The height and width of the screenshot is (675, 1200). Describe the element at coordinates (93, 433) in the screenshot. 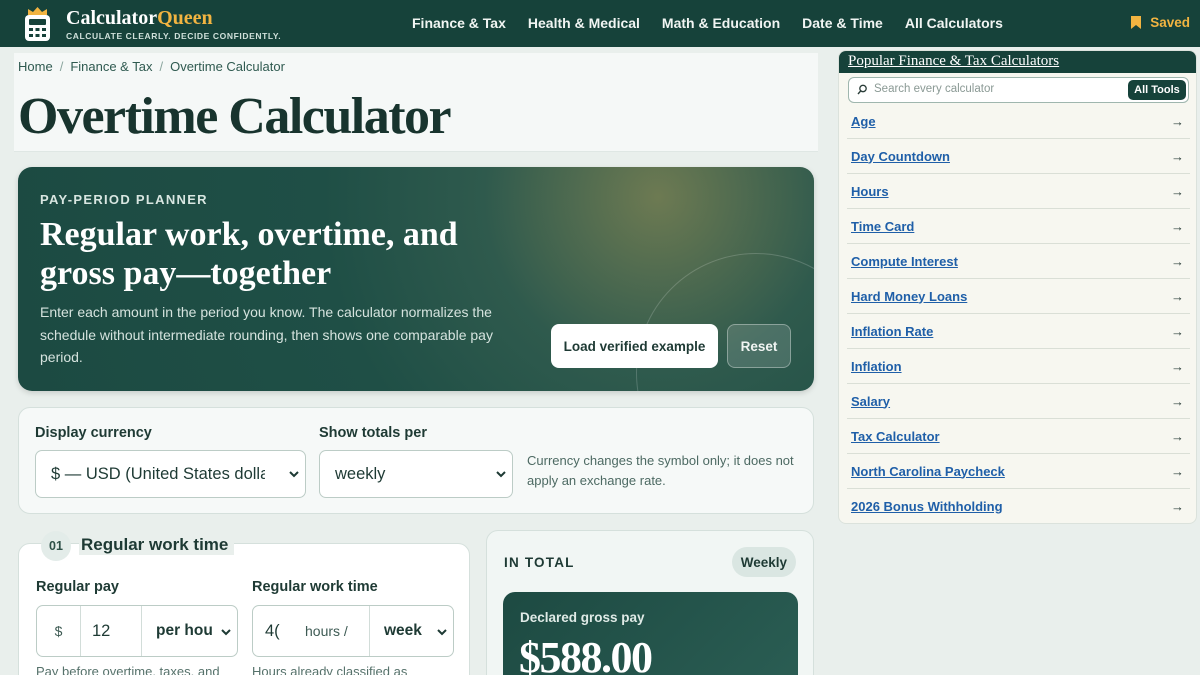

I see `currency-label: Display currency` at that location.